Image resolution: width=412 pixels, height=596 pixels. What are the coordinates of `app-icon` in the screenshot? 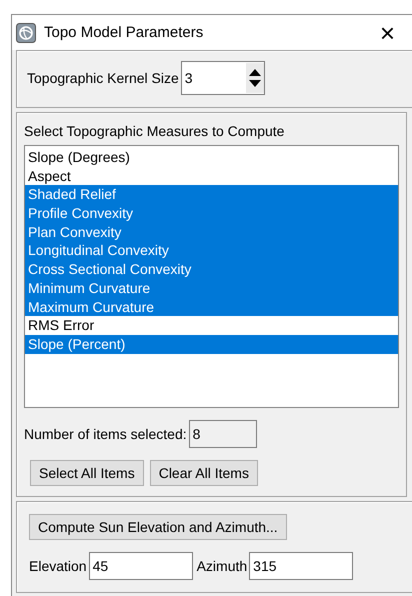 It's located at (26, 32).